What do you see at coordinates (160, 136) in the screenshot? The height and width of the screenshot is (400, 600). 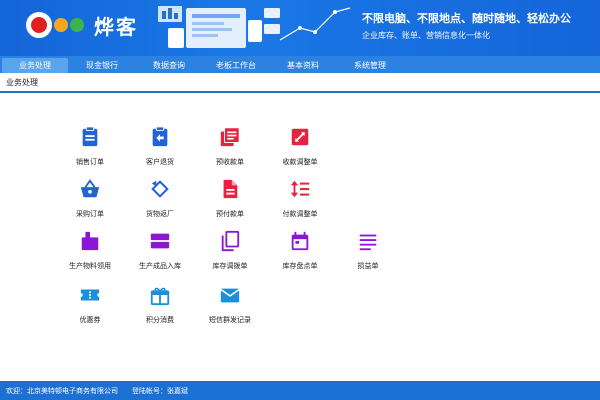 I see `return-arrow-icon` at bounding box center [160, 136].